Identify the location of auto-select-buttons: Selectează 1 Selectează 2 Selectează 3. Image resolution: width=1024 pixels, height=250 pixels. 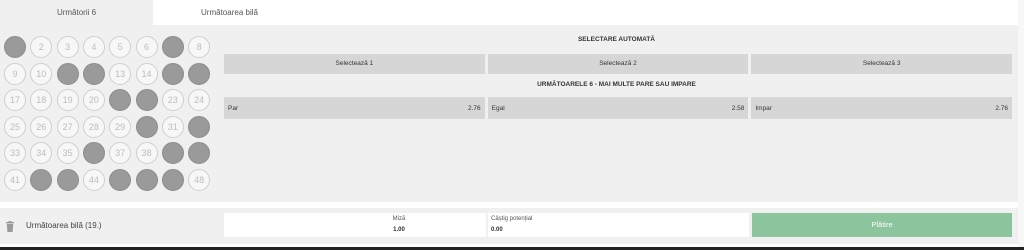
(618, 64).